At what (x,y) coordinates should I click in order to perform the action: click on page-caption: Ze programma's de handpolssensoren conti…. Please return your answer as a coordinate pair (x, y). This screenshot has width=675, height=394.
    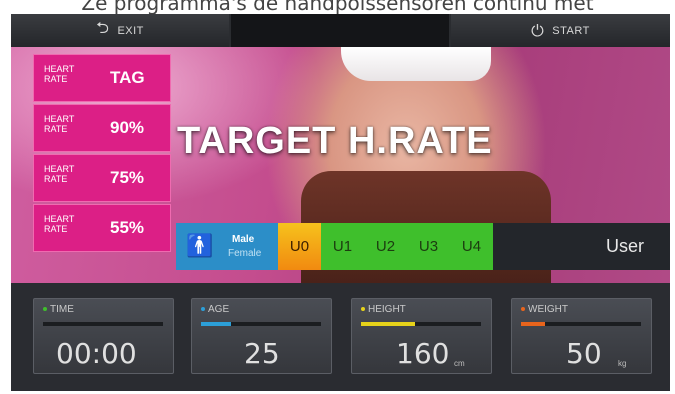
    Looking at the image, I should click on (337, 7).